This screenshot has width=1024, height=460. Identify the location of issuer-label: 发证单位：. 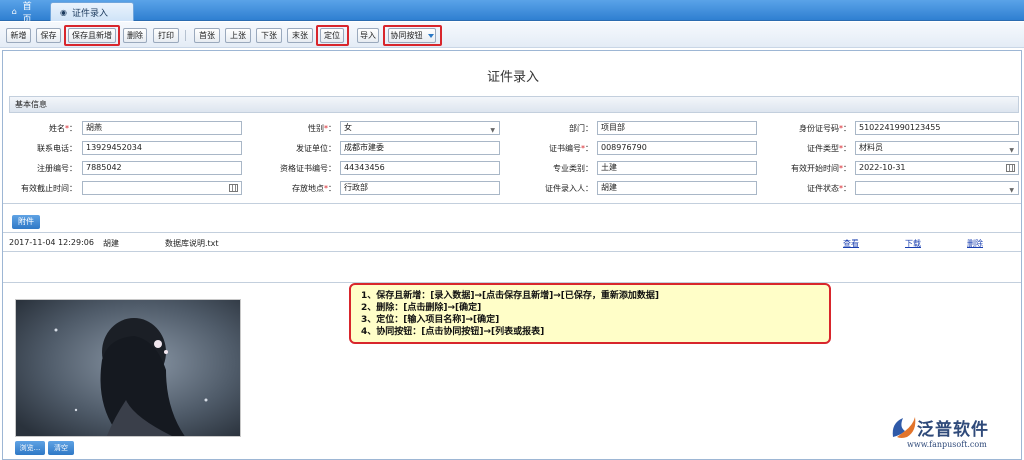
(316, 148).